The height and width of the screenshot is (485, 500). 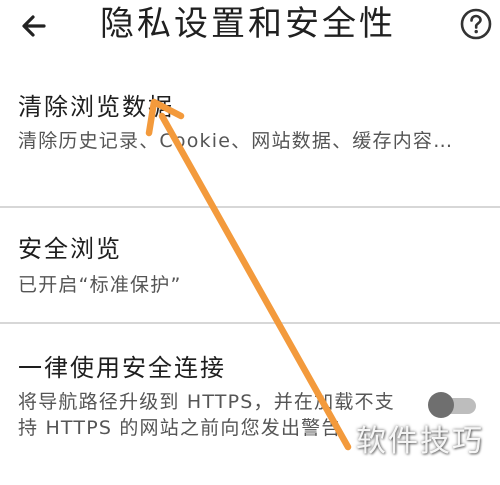 What do you see at coordinates (250, 323) in the screenshot?
I see `divider` at bounding box center [250, 323].